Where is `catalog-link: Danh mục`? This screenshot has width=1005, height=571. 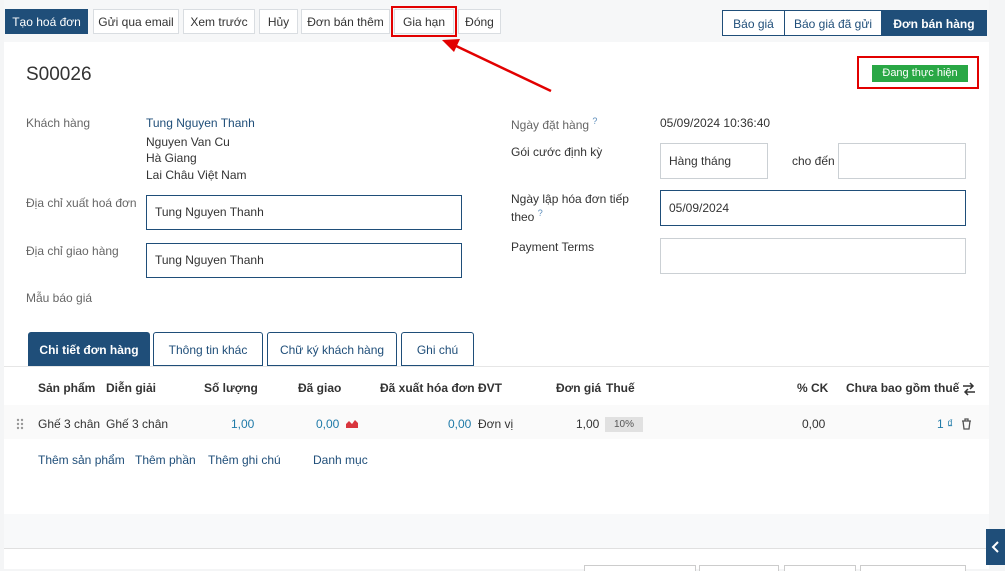
catalog-link: Danh mục is located at coordinates (340, 460).